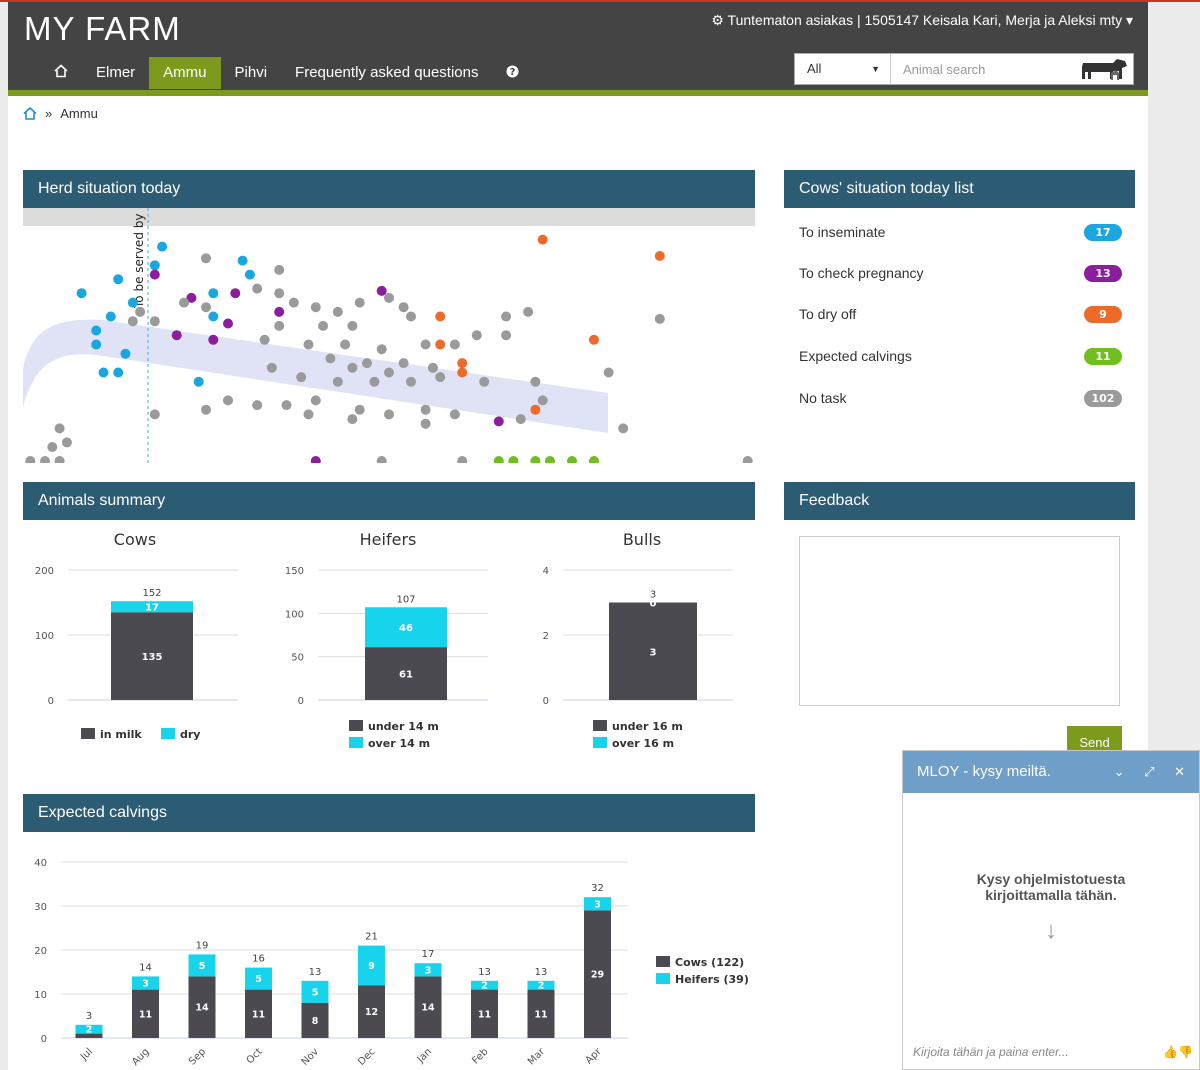 This screenshot has height=1070, width=1200. What do you see at coordinates (424, 1055) in the screenshot?
I see `x-tick-label: Jan` at bounding box center [424, 1055].